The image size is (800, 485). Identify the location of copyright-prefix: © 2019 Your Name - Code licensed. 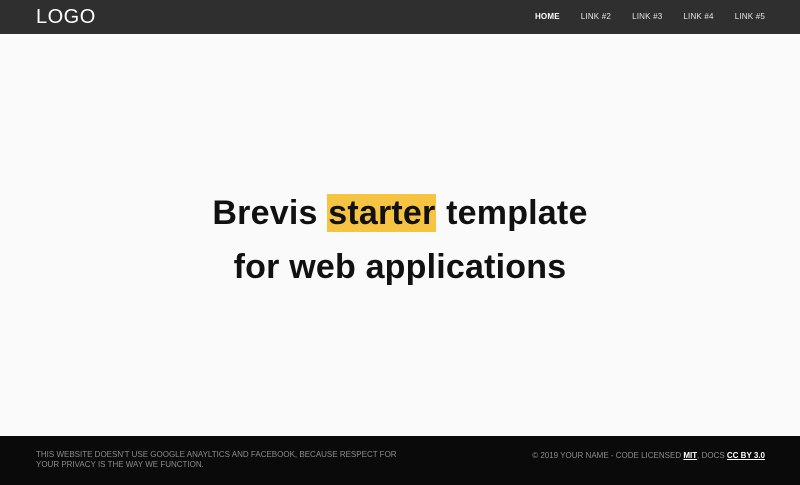
(608, 455).